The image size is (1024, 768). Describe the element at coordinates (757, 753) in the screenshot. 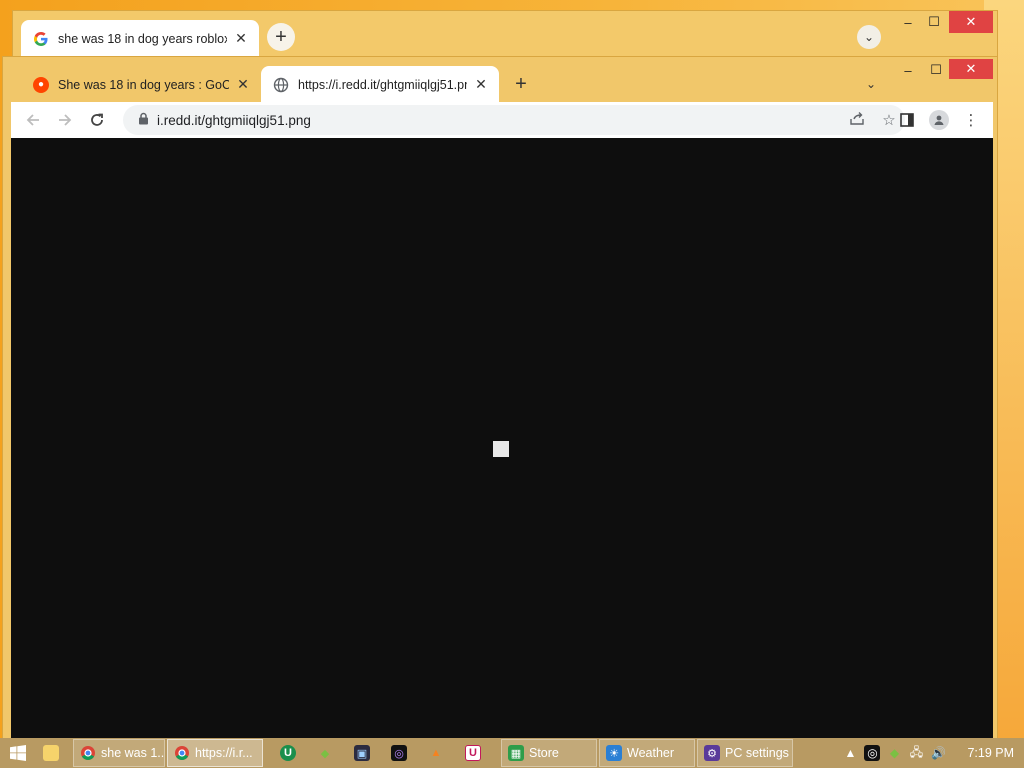

I see `taskbar-item-label: PC settings` at that location.